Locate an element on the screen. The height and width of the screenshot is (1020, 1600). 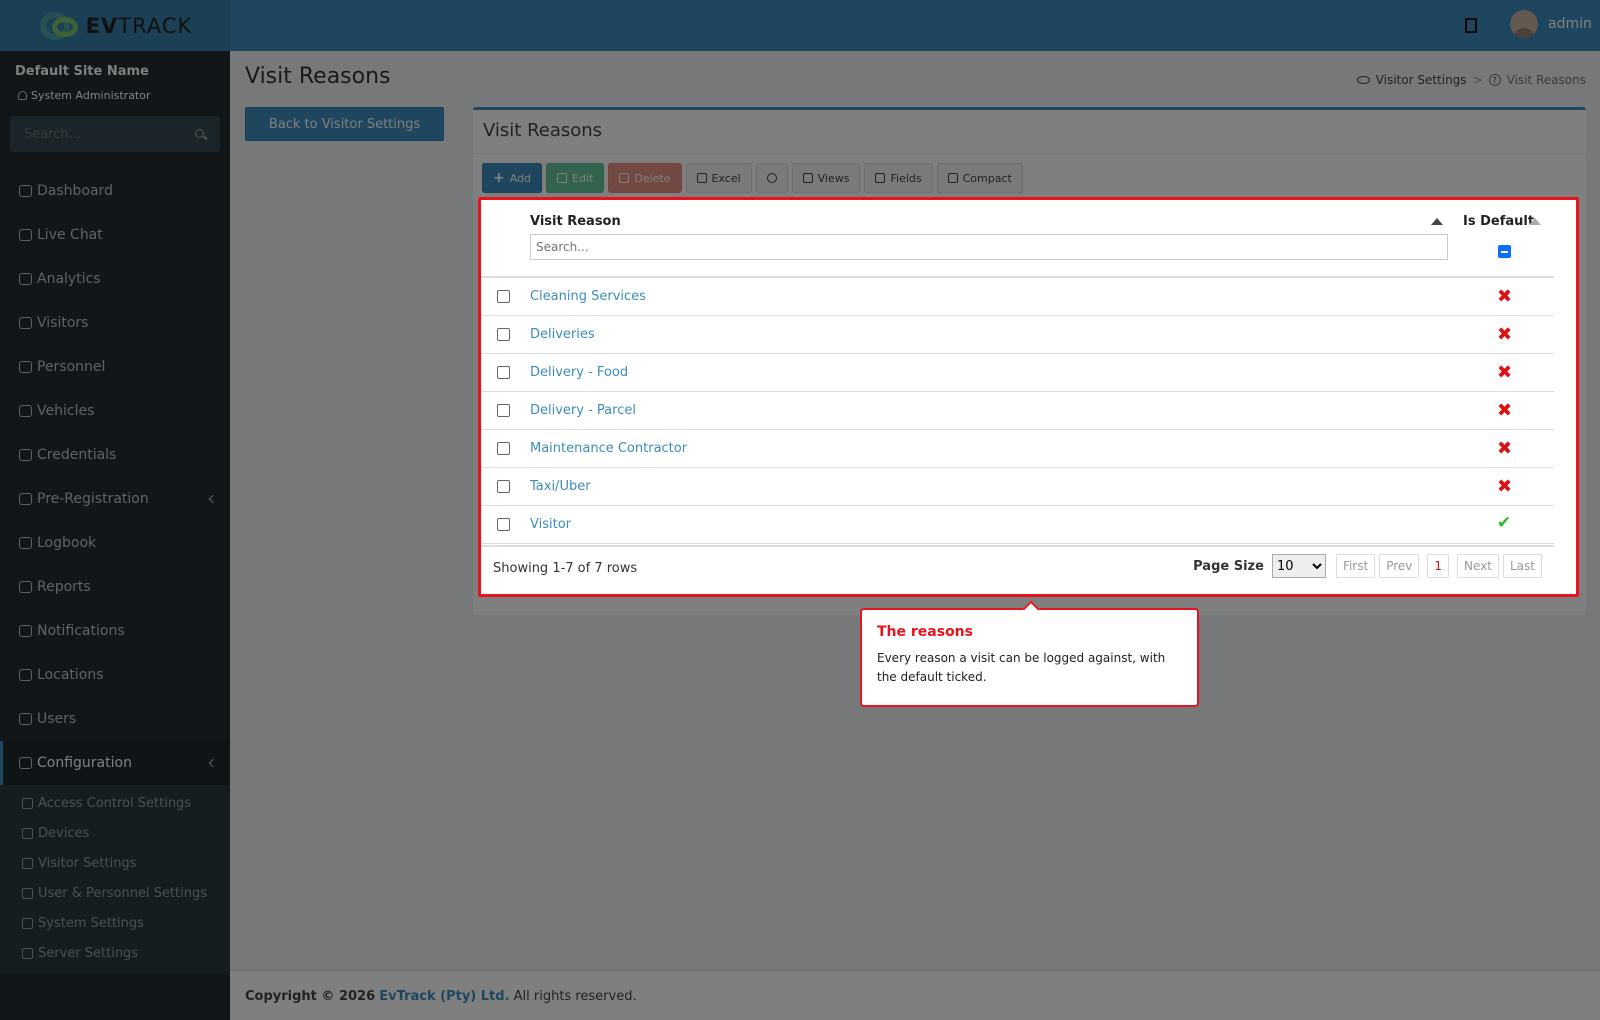
sort-asc-icon is located at coordinates (1437, 221).